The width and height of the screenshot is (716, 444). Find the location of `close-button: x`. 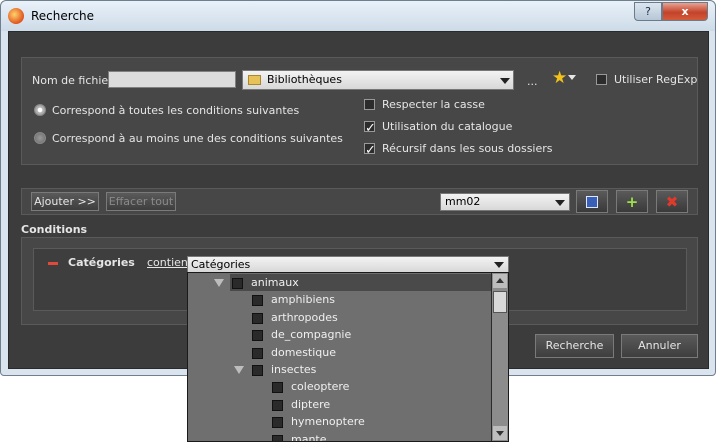

close-button: x is located at coordinates (685, 11).